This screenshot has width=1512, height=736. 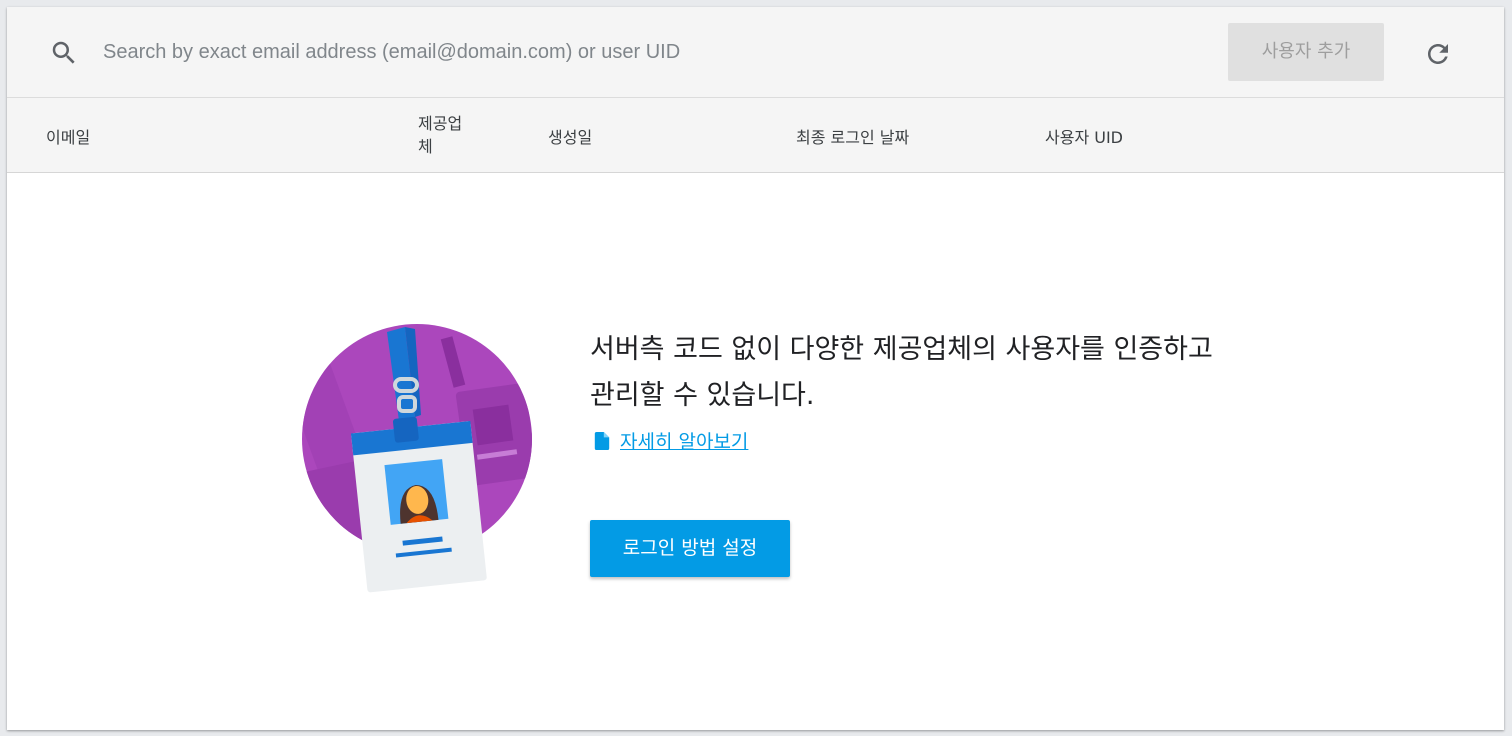 What do you see at coordinates (553, 52) in the screenshot?
I see `search-input` at bounding box center [553, 52].